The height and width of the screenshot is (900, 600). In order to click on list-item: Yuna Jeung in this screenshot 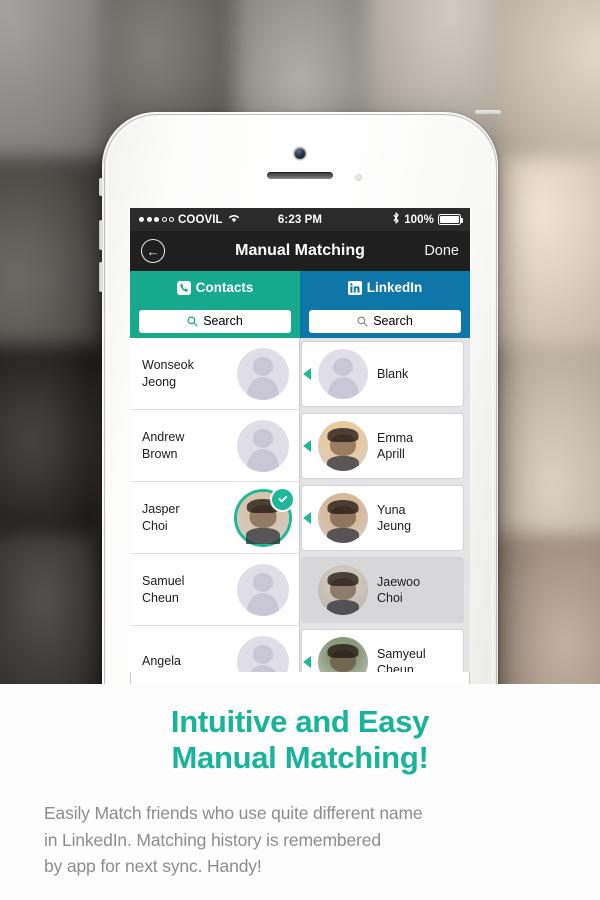, I will do `click(385, 518)`.